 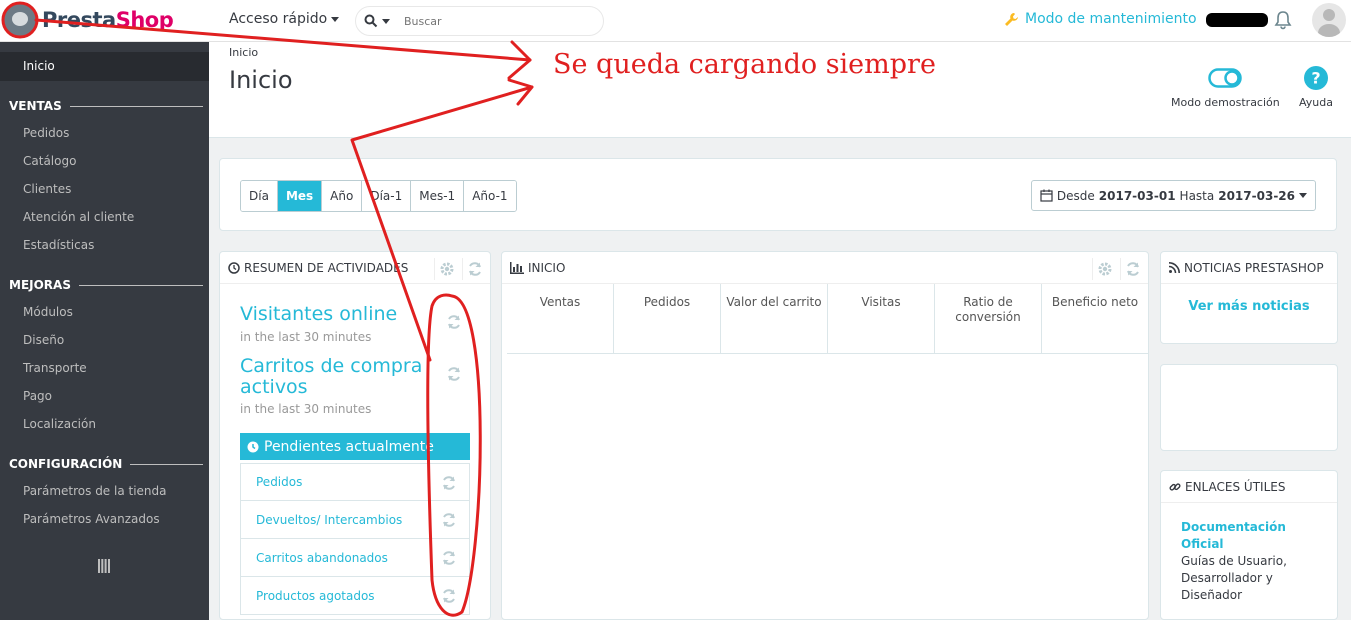 I want to click on period-month-button: Mes, so click(x=300, y=196).